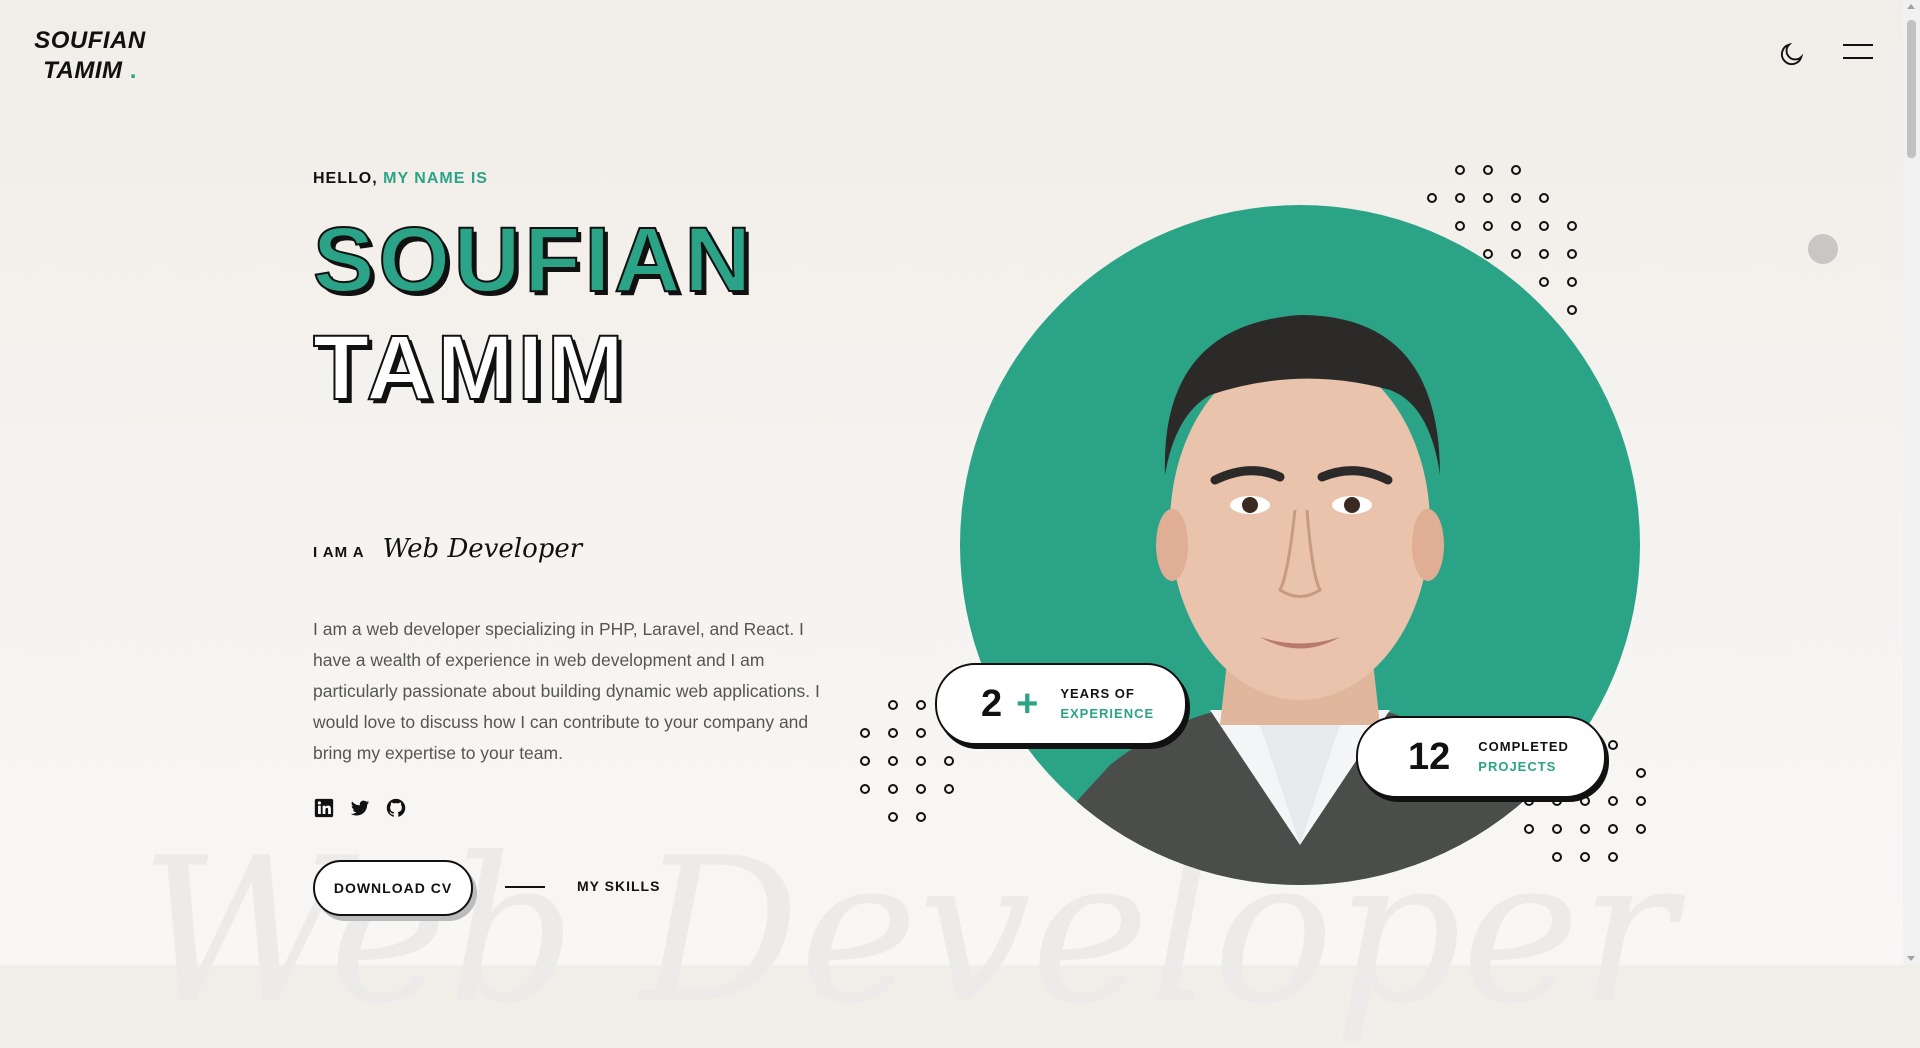 This screenshot has width=1920, height=1048. What do you see at coordinates (618, 886) in the screenshot?
I see `my-skills-link: MY SKILLS` at bounding box center [618, 886].